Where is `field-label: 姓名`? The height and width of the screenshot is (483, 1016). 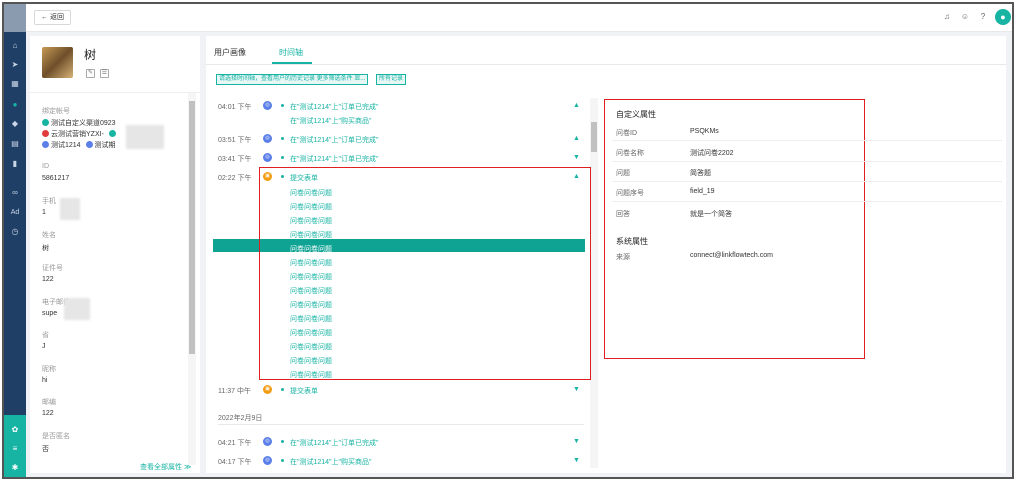
field-label: 姓名 is located at coordinates (49, 235).